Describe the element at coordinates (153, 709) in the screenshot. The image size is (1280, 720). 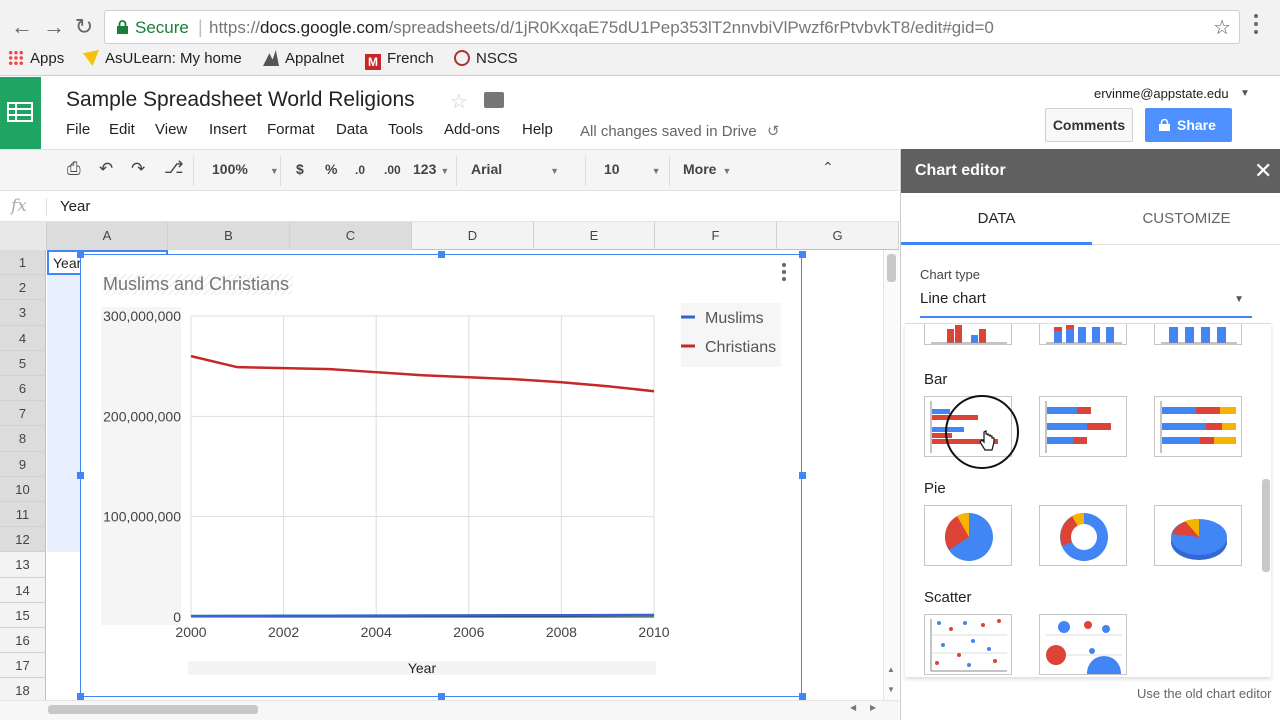
I see `horizontal-scroll-thumb` at that location.